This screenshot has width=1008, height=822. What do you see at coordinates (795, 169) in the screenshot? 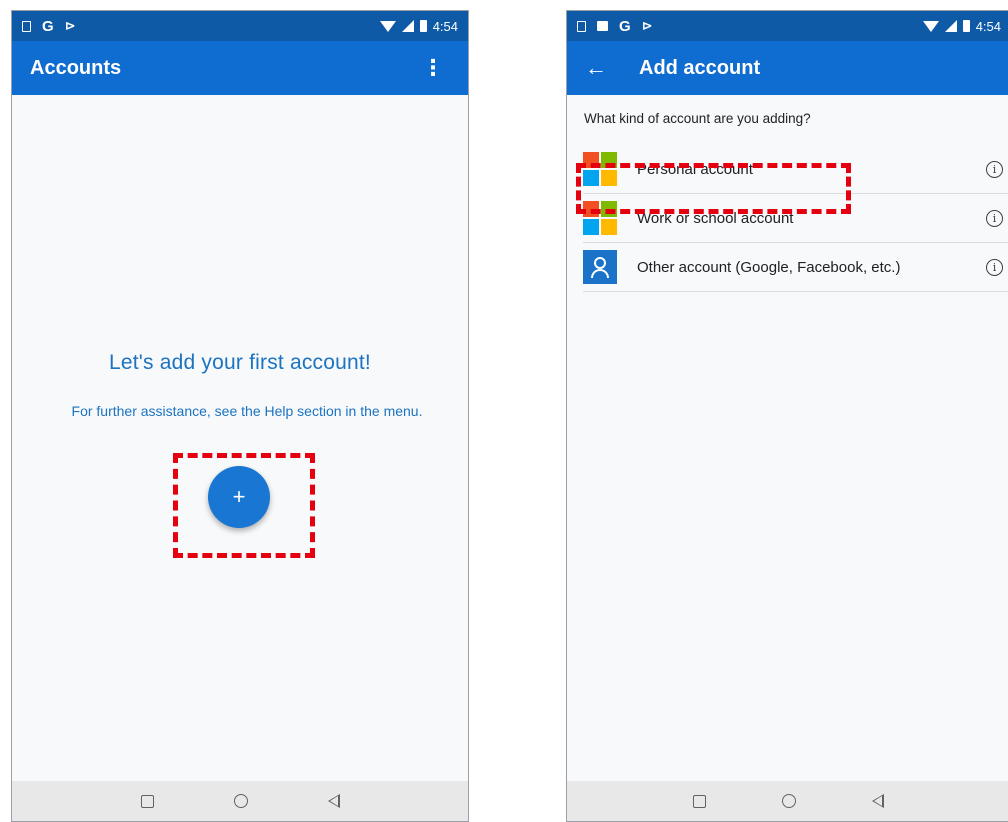
I see `personal-account-option: Personal account i` at bounding box center [795, 169].